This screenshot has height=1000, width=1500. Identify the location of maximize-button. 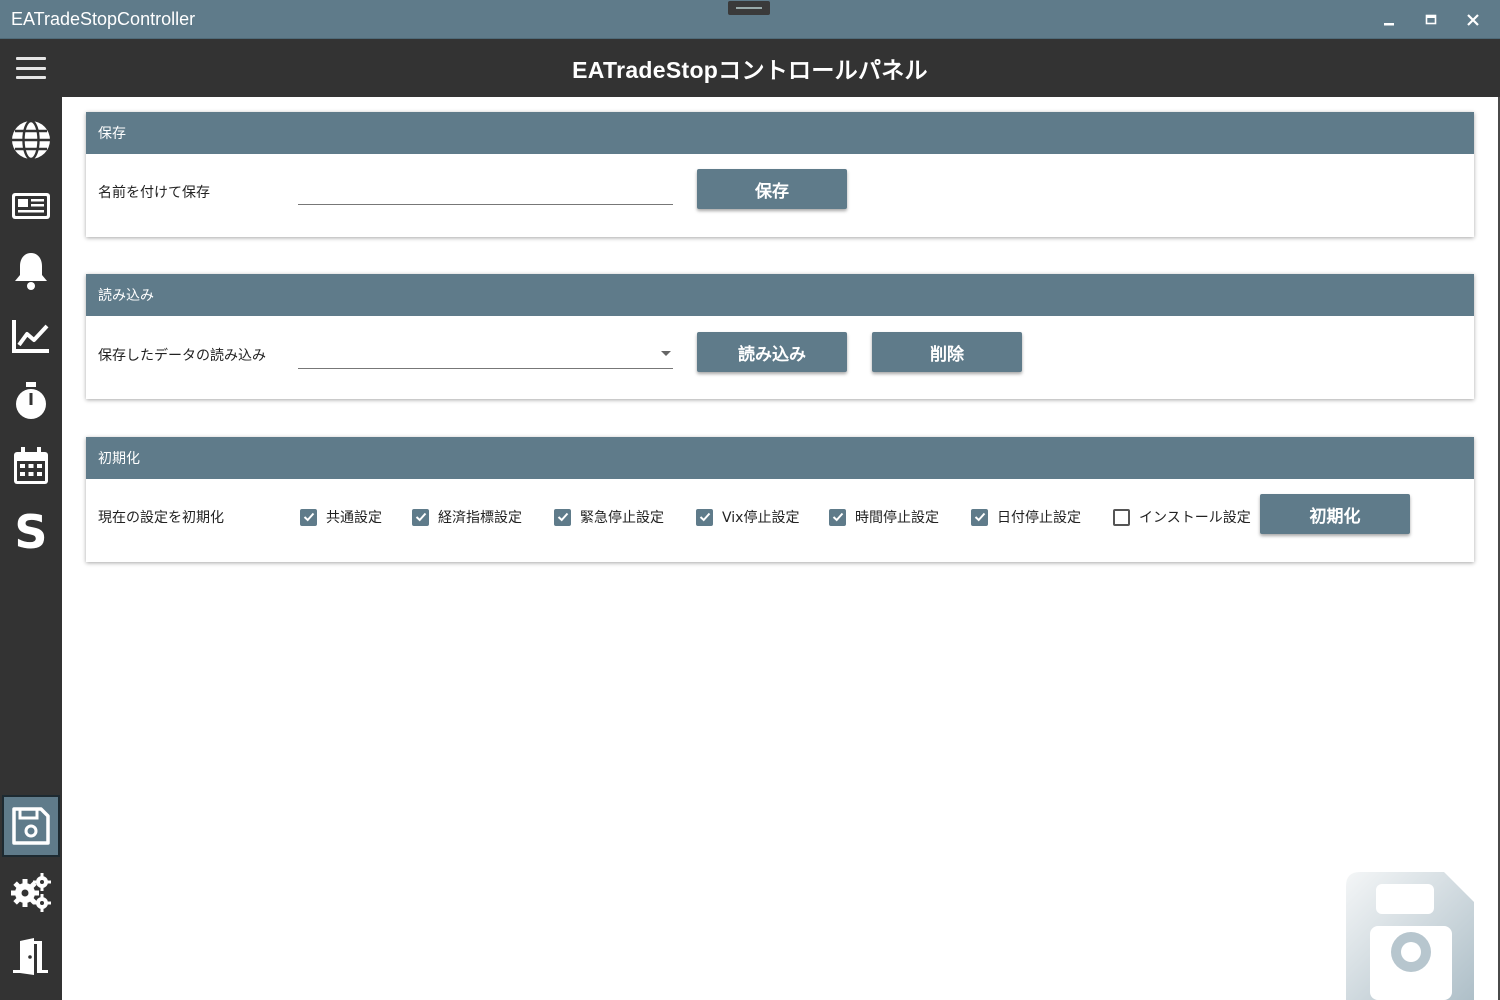
(1431, 20).